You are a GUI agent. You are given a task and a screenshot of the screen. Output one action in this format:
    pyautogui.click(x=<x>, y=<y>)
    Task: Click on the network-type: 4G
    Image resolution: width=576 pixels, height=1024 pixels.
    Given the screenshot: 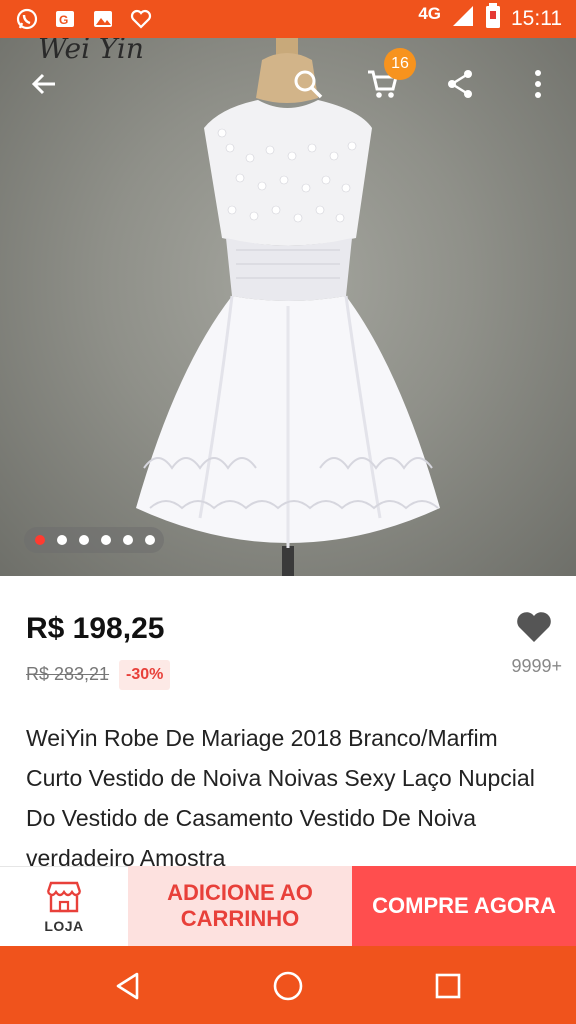 What is the action you would take?
    pyautogui.click(x=429, y=13)
    